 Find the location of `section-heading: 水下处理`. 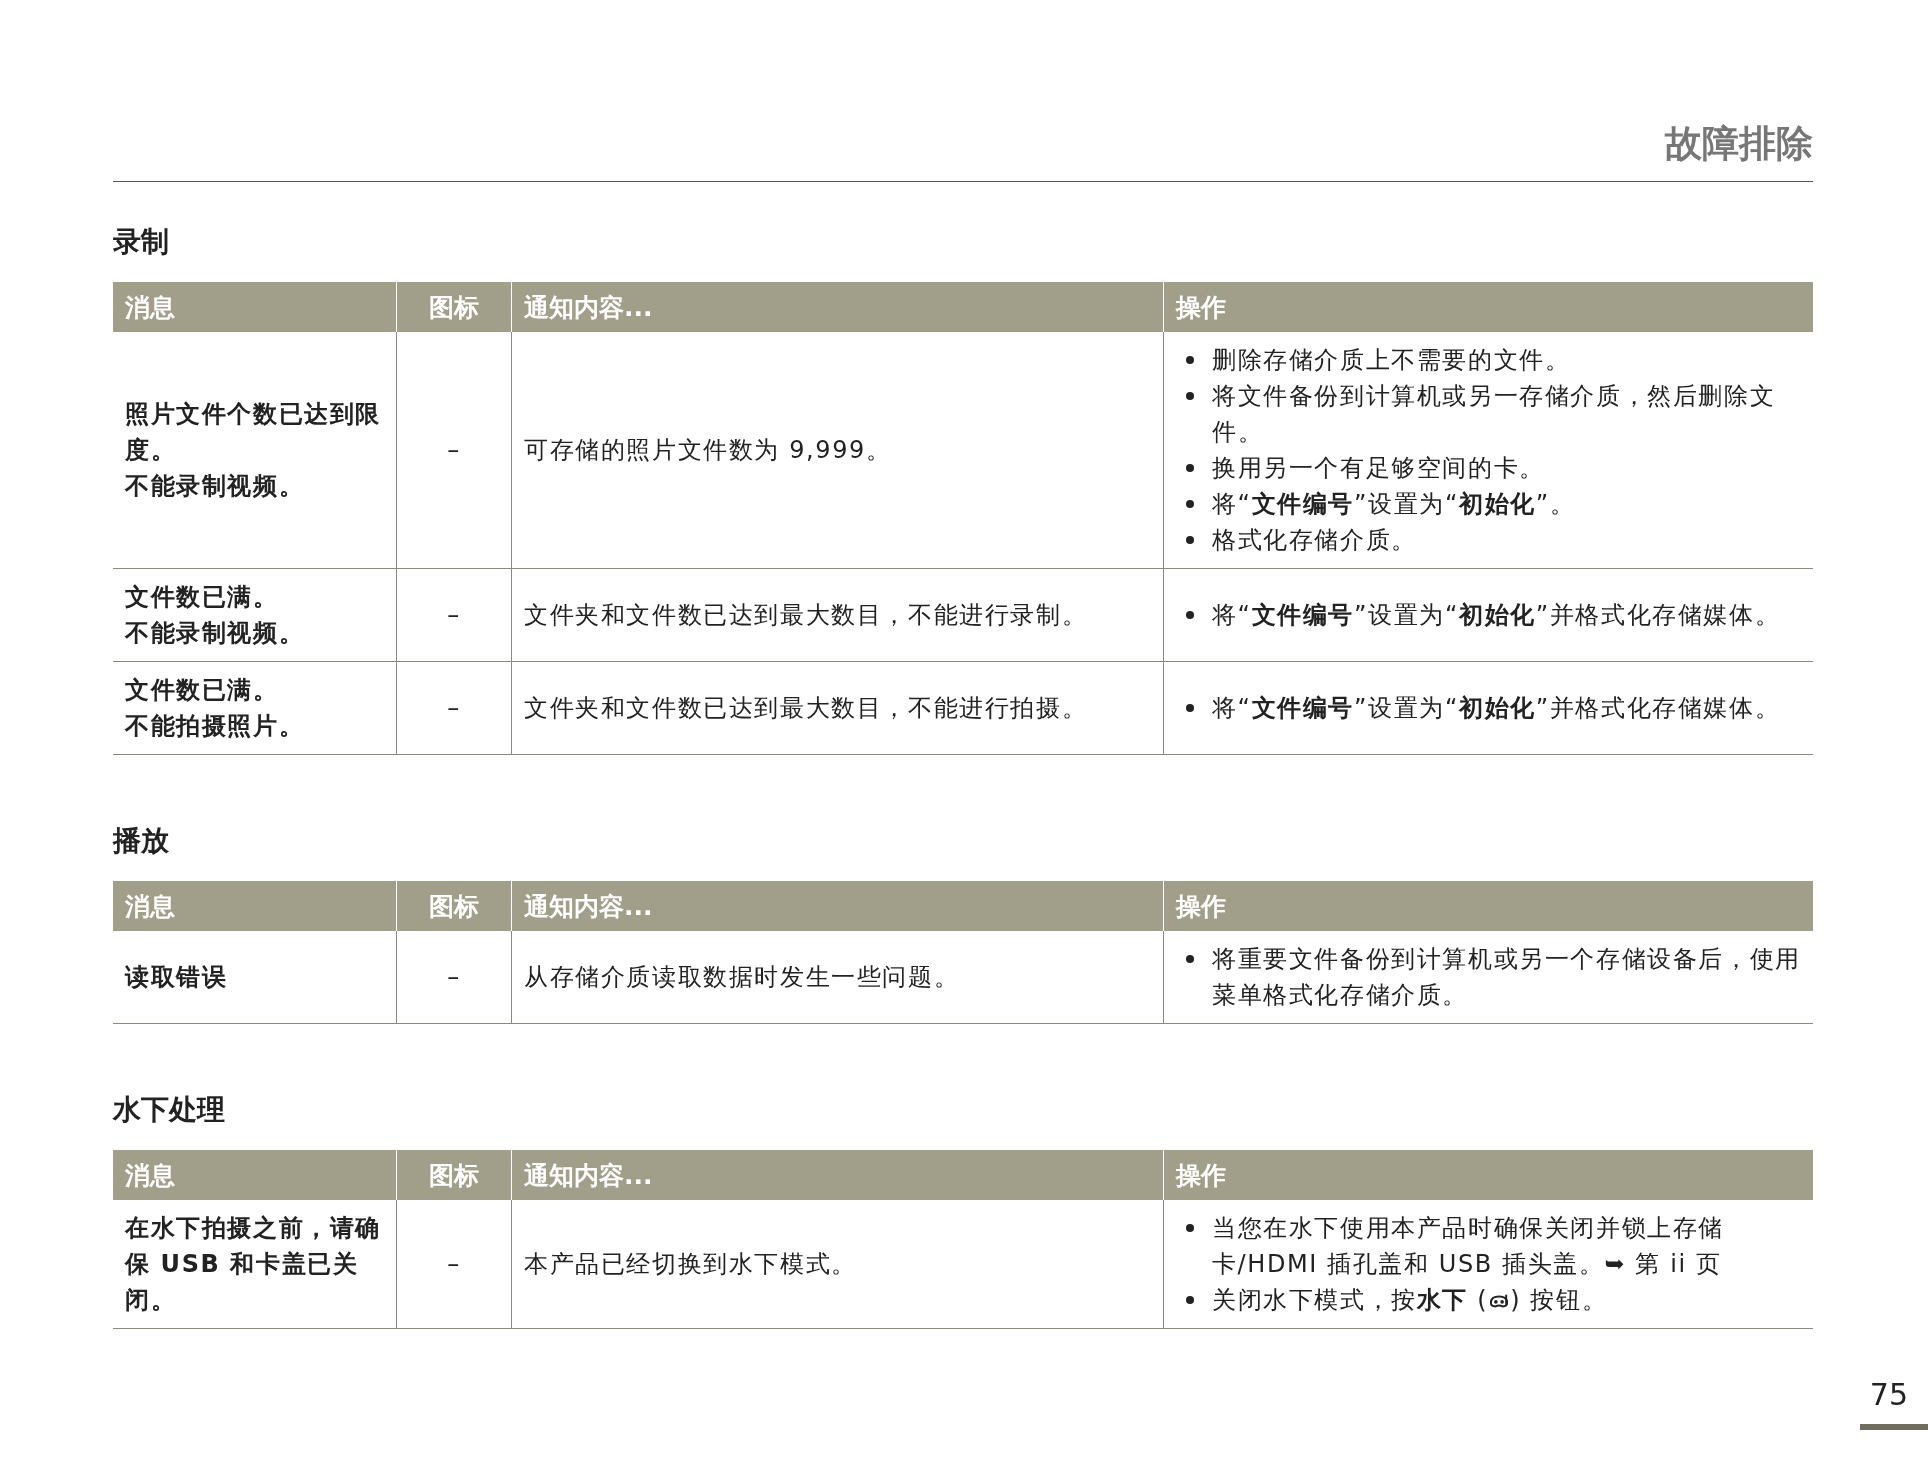

section-heading: 水下处理 is located at coordinates (169, 1110).